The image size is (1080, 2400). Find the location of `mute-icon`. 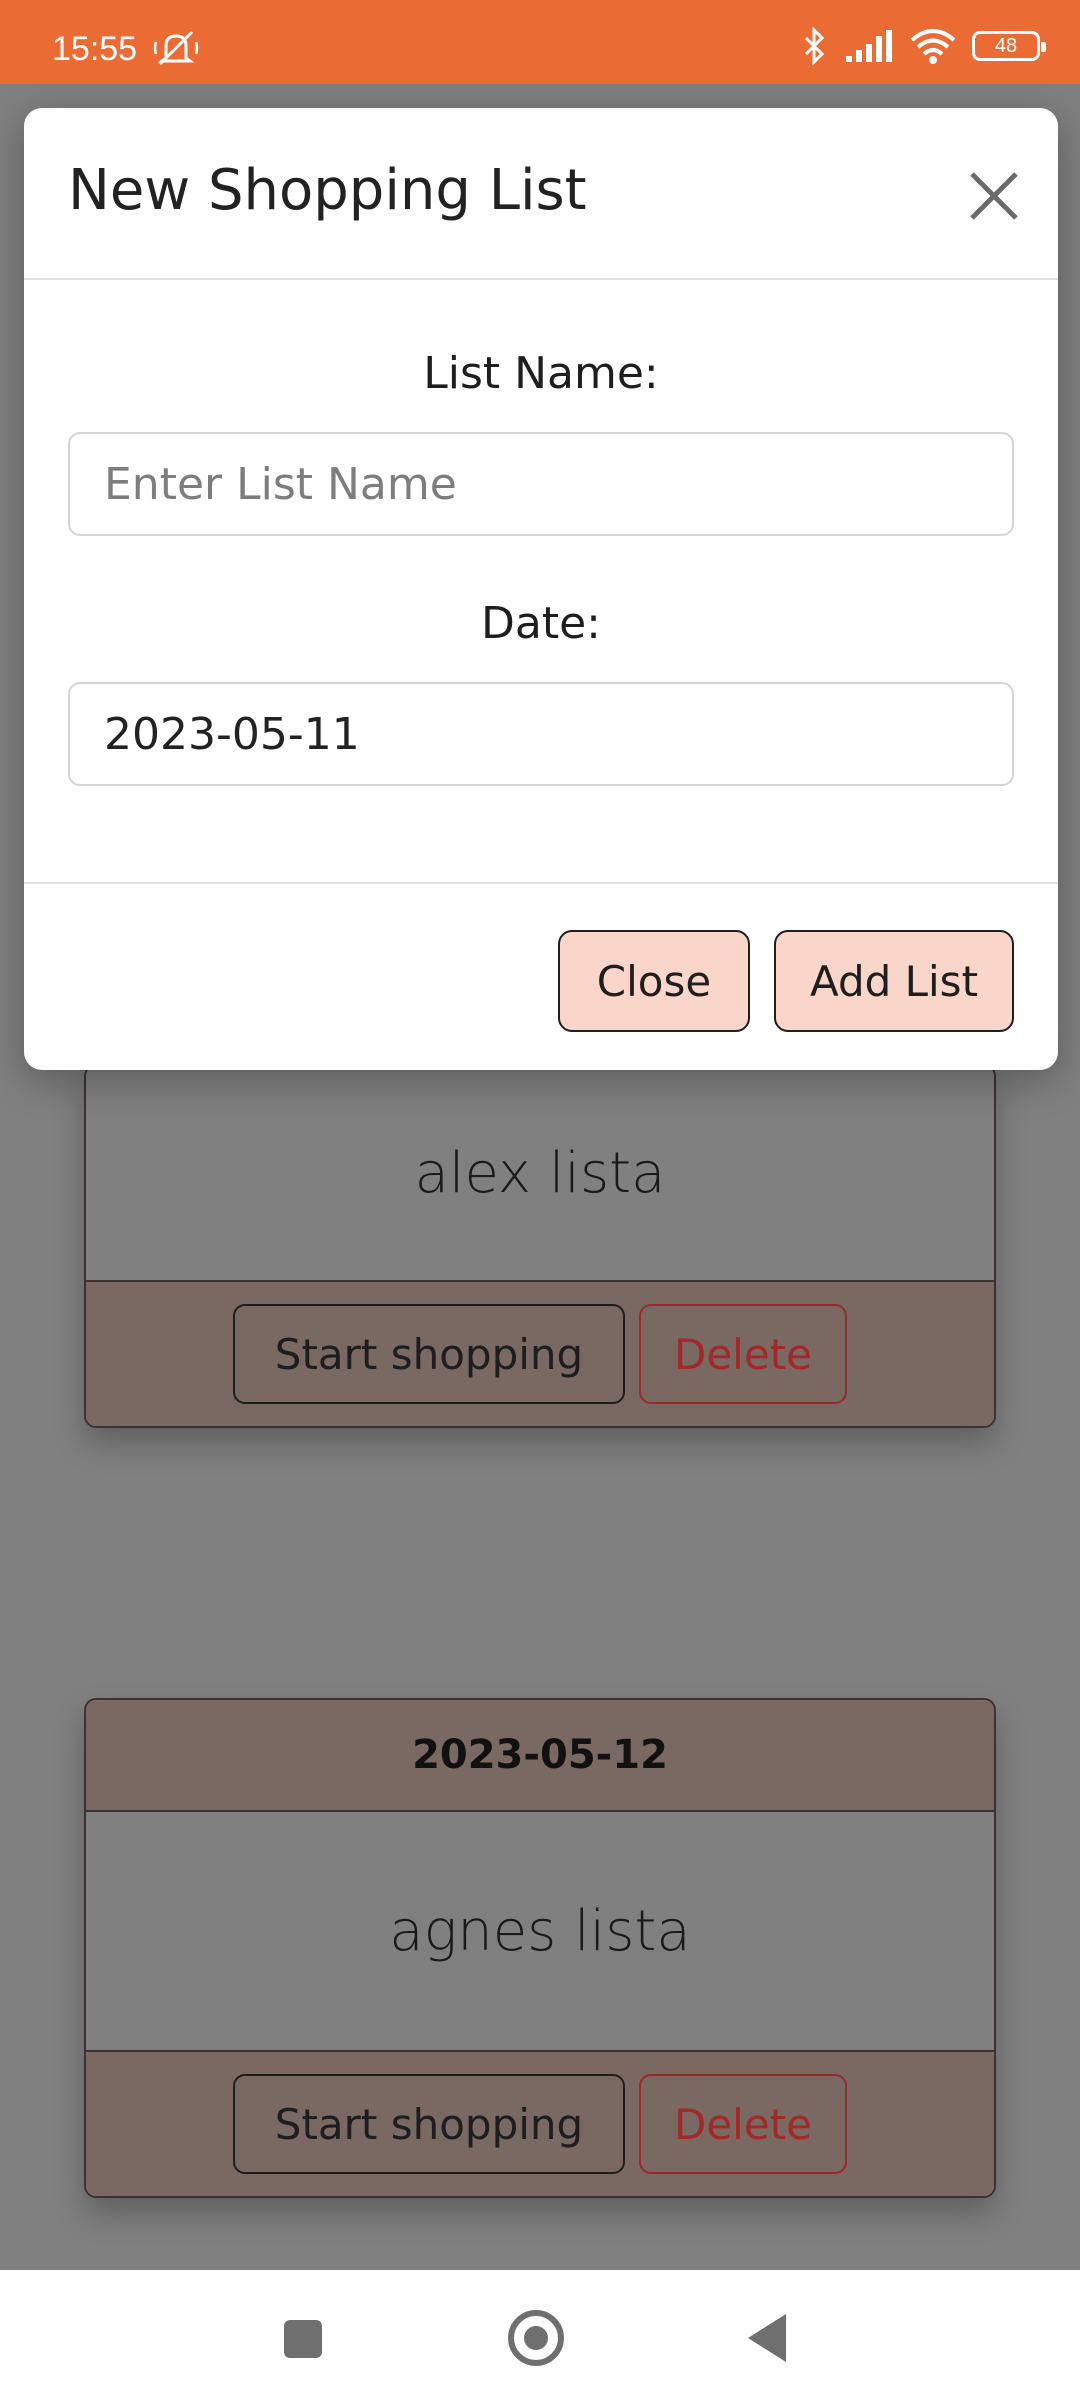

mute-icon is located at coordinates (176, 48).